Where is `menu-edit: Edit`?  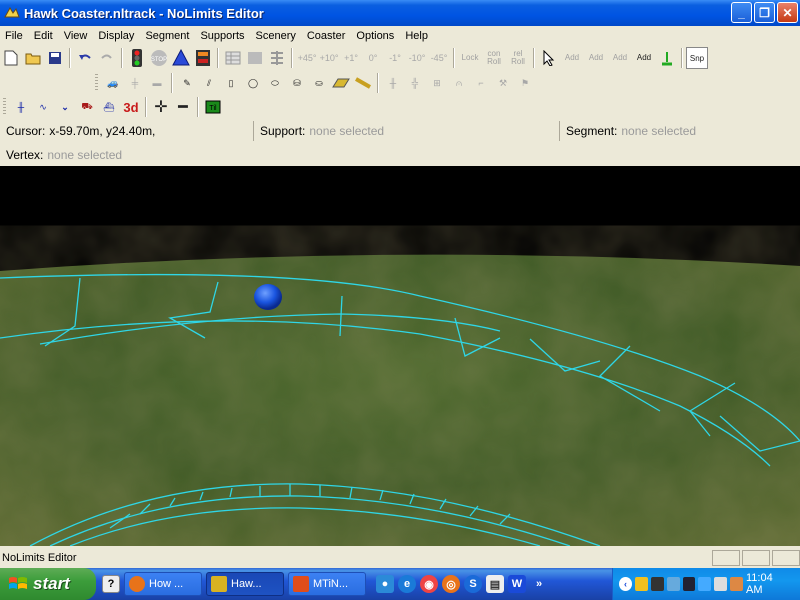
menu-edit: Edit is located at coordinates (44, 36).